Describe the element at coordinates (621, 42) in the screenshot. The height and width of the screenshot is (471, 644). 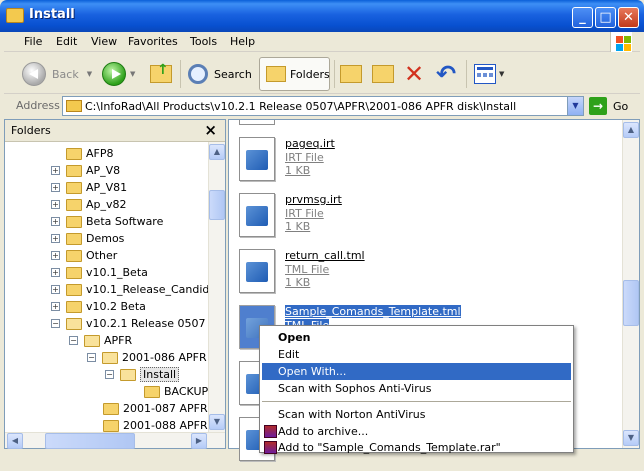
I see `windows-logo-icon` at that location.